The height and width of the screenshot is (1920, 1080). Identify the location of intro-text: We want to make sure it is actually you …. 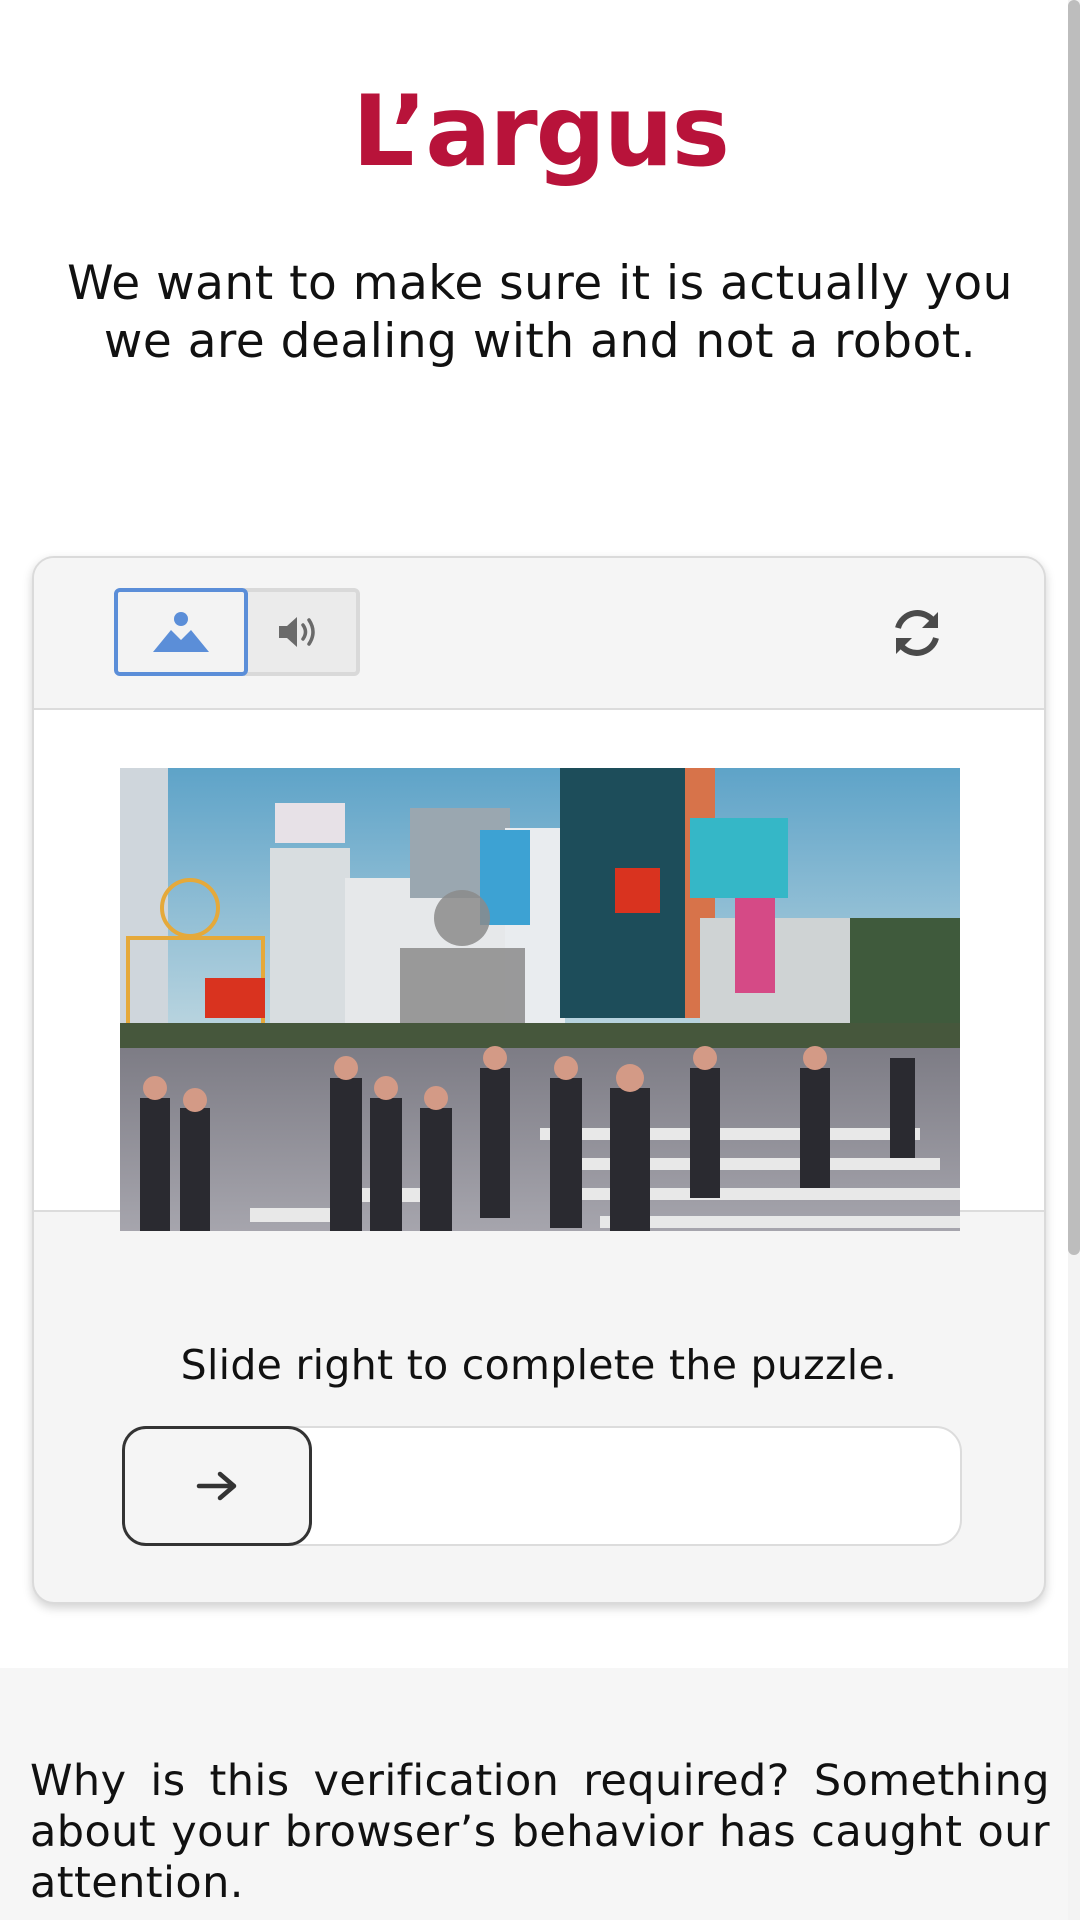
(540, 312).